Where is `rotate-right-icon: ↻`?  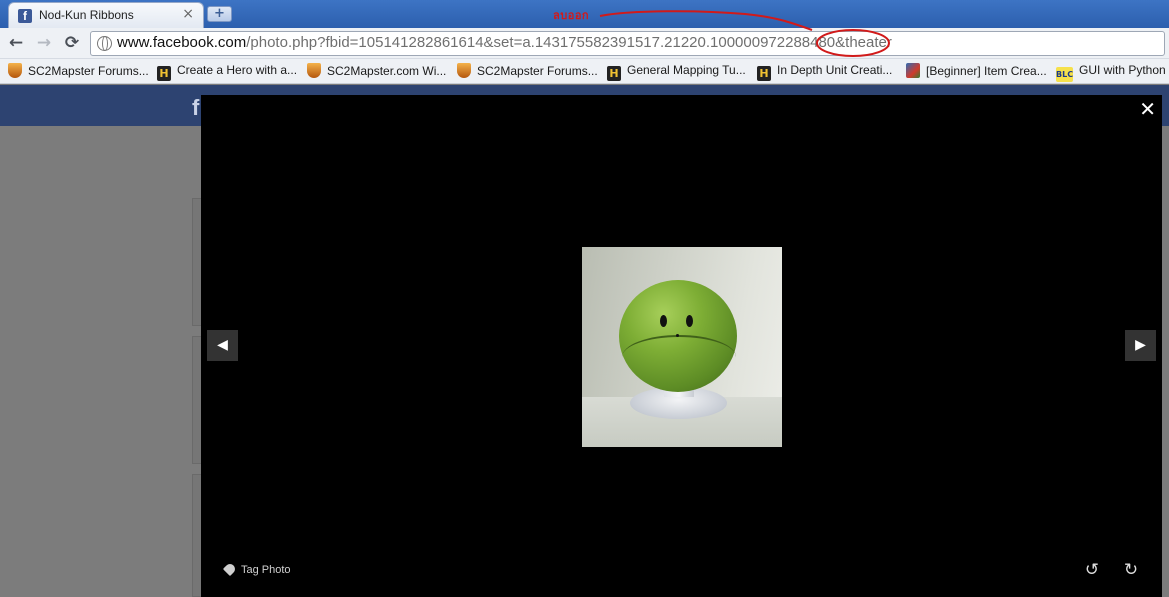 rotate-right-icon: ↻ is located at coordinates (1131, 570).